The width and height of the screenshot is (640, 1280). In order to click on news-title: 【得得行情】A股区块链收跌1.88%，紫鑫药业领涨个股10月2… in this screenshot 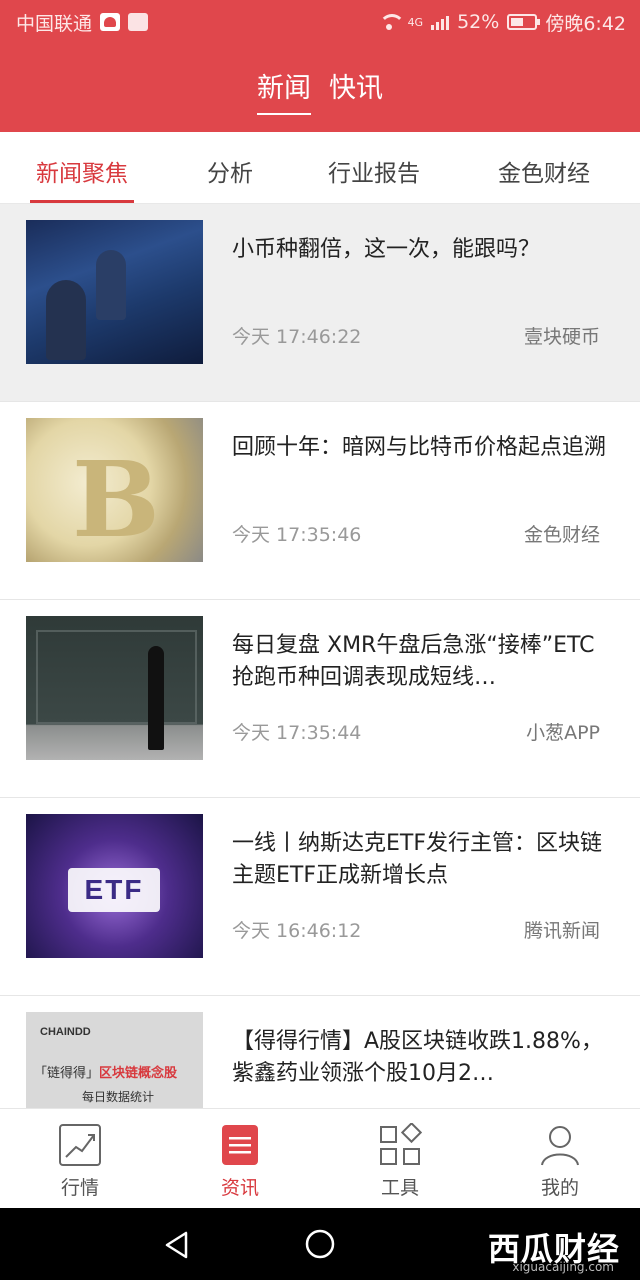, I will do `click(417, 1057)`.